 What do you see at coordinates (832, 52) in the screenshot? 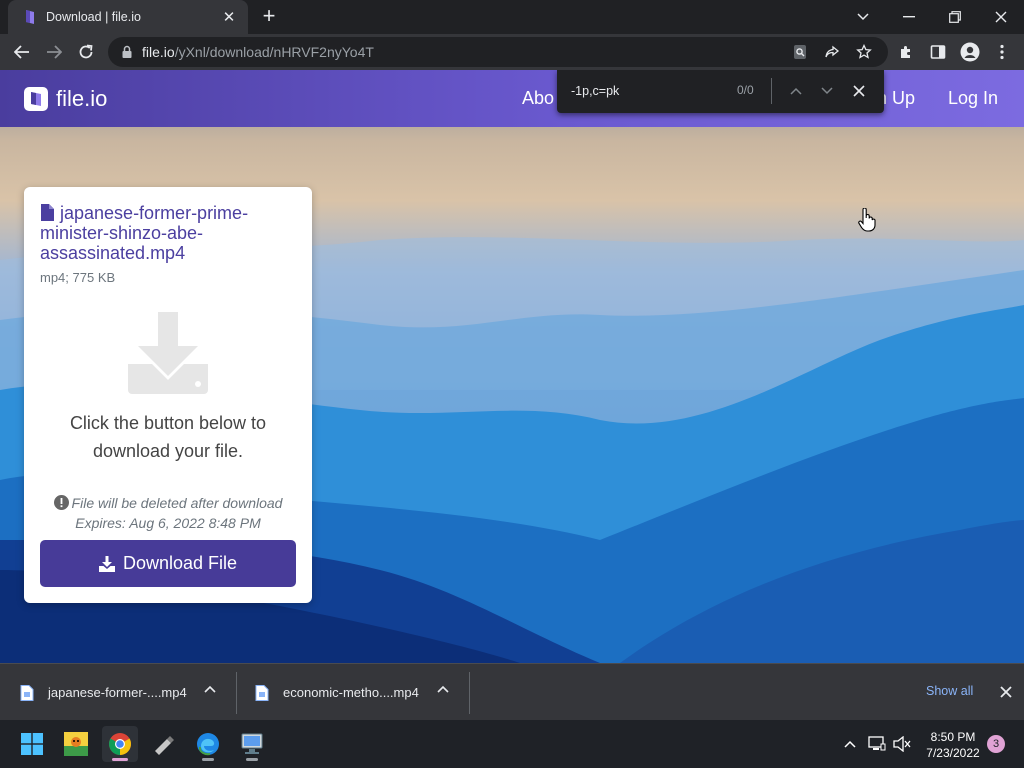
I see `share-icon` at bounding box center [832, 52].